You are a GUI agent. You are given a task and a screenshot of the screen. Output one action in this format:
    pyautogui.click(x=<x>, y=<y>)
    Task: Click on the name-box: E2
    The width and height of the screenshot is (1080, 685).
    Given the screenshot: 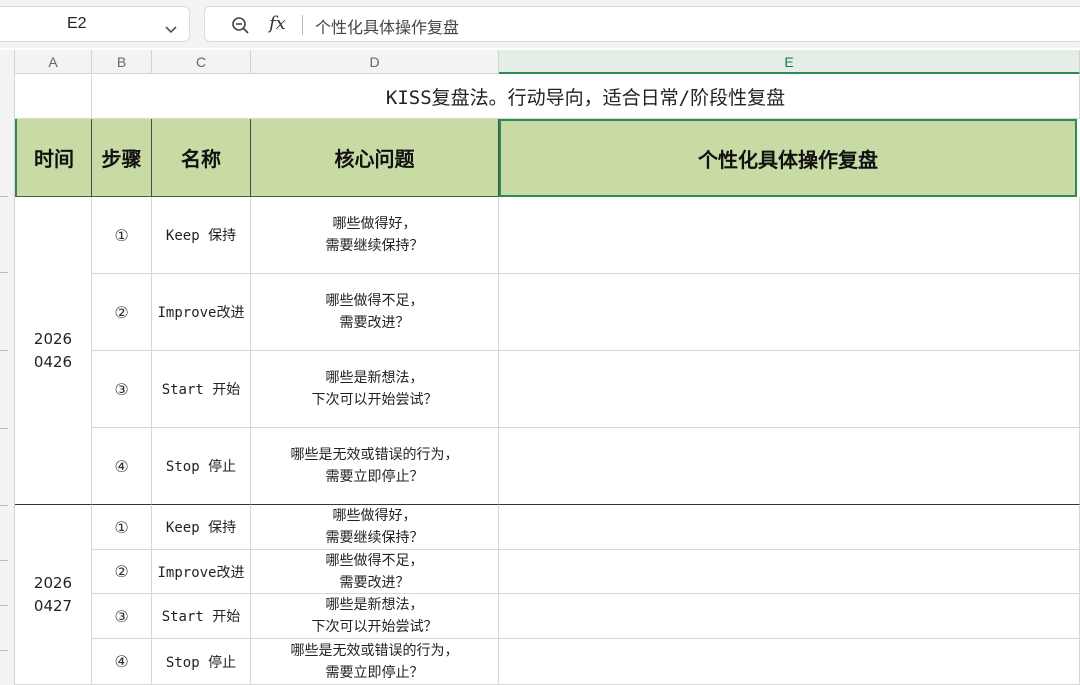 What is the action you would take?
    pyautogui.click(x=95, y=24)
    